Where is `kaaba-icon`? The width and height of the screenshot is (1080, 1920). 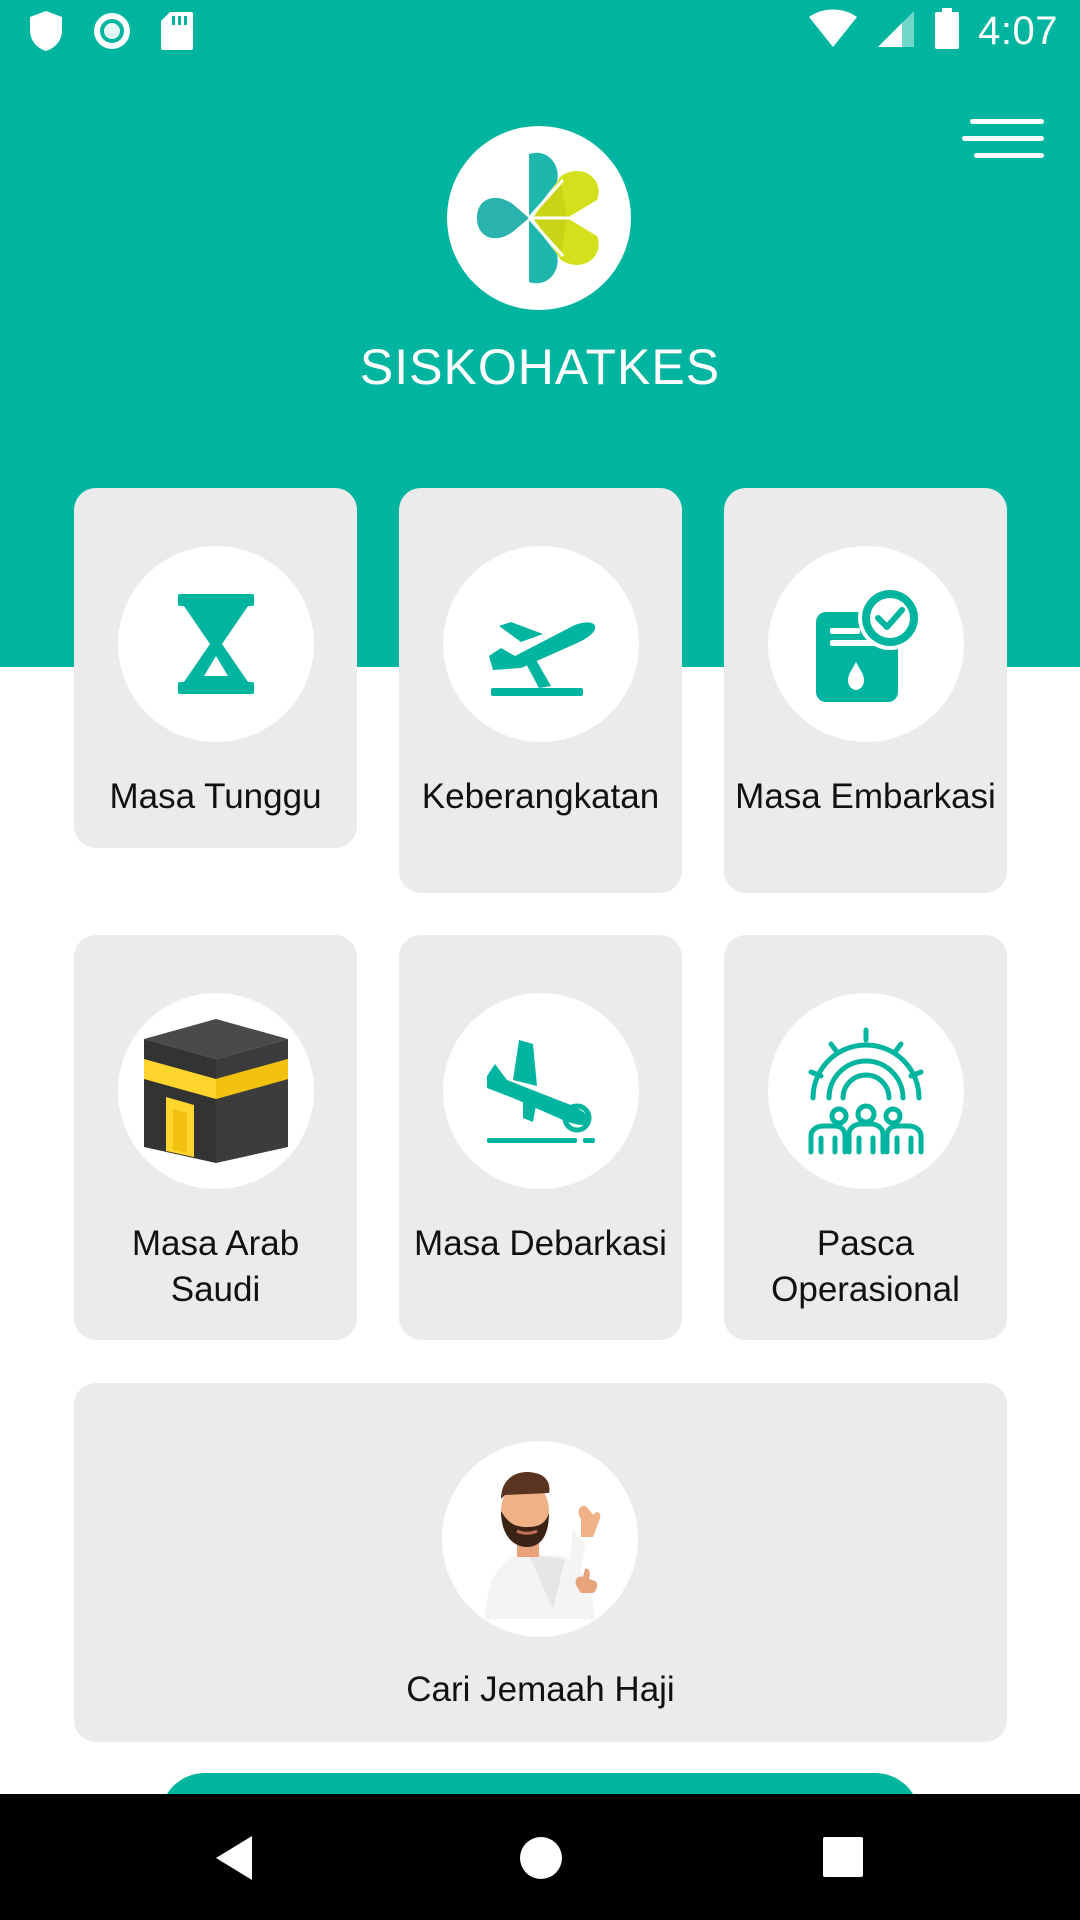
kaaba-icon is located at coordinates (216, 1091).